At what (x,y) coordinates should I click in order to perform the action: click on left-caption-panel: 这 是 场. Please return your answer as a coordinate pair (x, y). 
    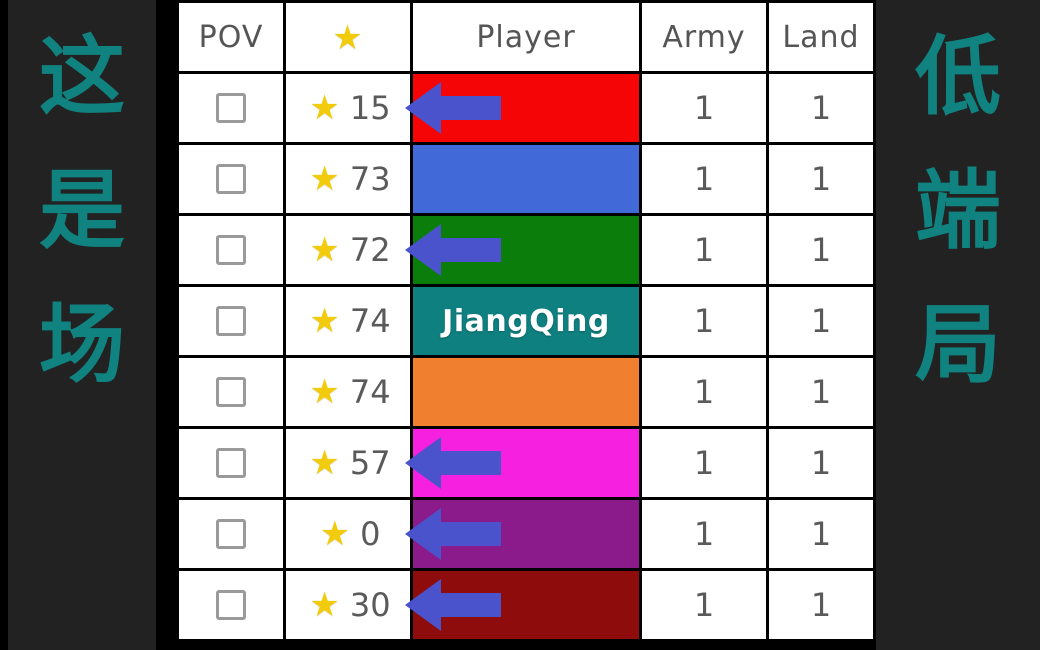
    Looking at the image, I should click on (82, 325).